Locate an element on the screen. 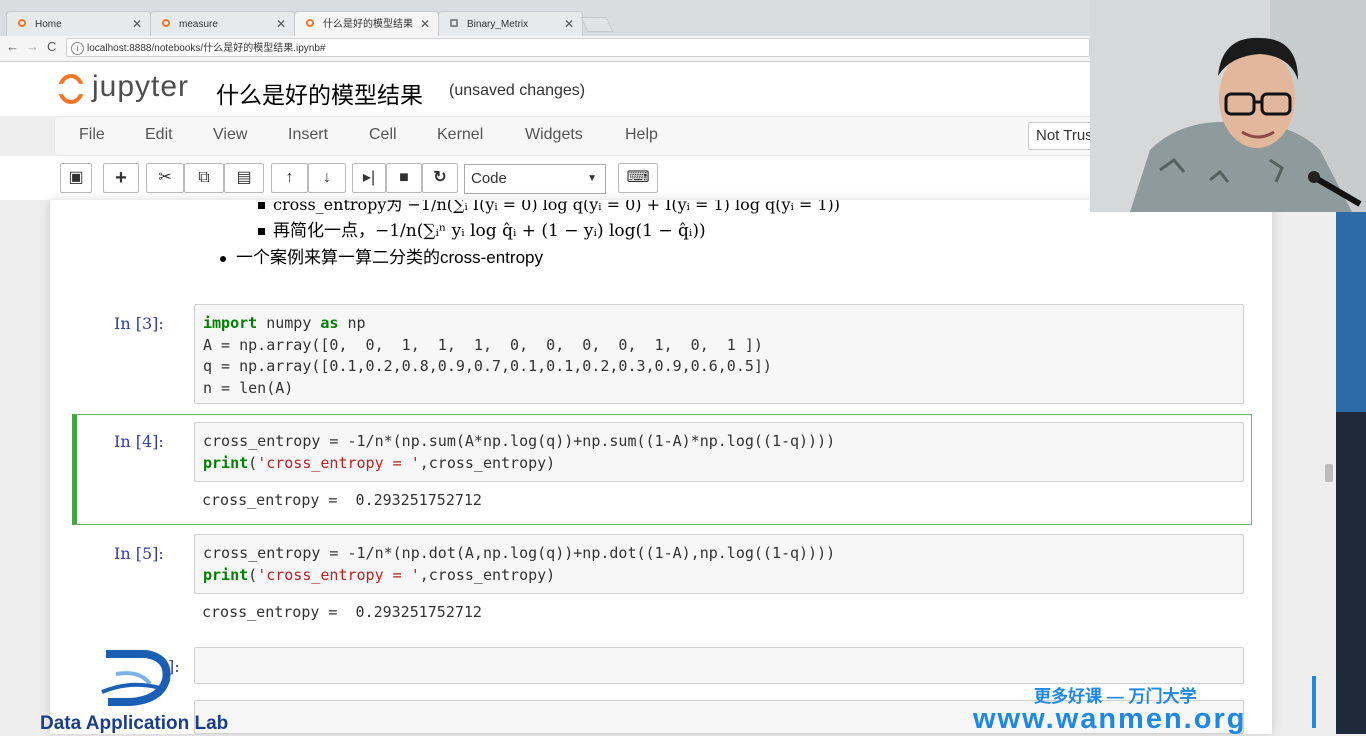  watermark-divider is located at coordinates (1314, 702).